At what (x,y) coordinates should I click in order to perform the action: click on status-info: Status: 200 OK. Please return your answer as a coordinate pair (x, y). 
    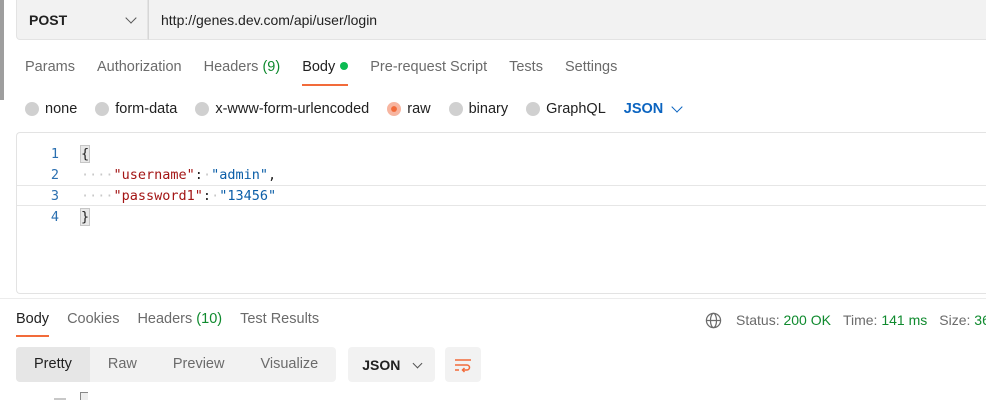
    Looking at the image, I should click on (783, 320).